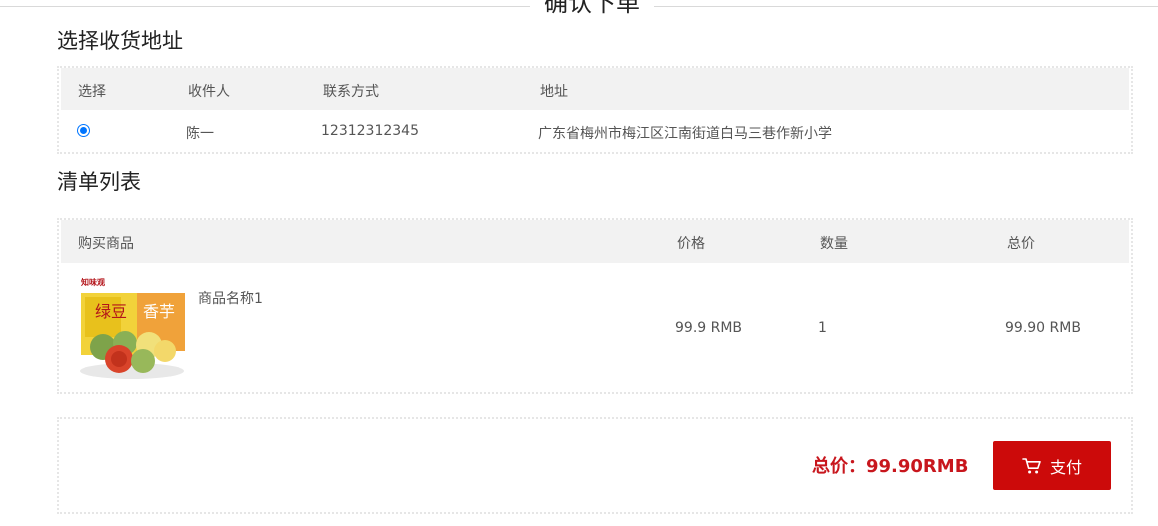 The height and width of the screenshot is (526, 1158). Describe the element at coordinates (834, 244) in the screenshot. I see `header-quantity: 数量` at that location.